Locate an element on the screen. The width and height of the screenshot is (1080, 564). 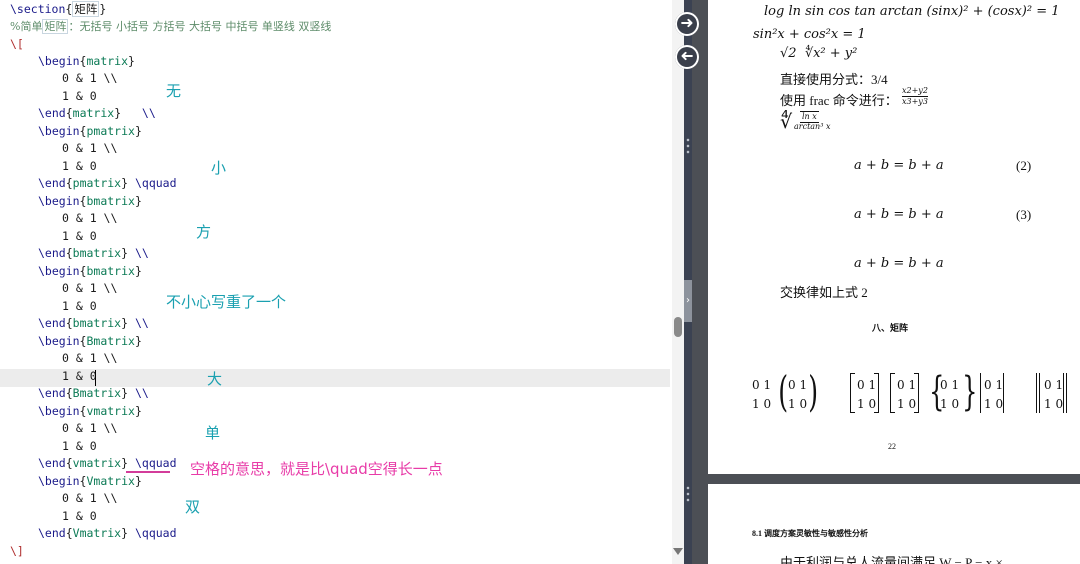
matrix-cells: 0 1 1 0 is located at coordinates (798, 394).